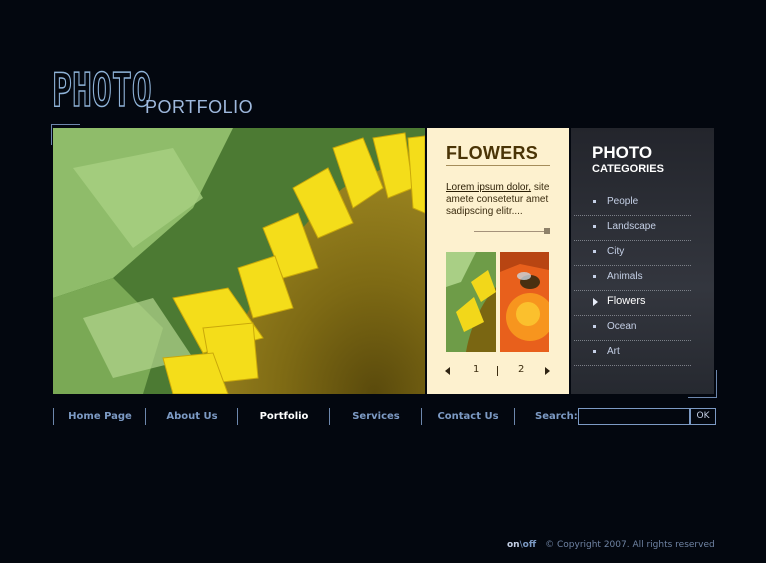  Describe the element at coordinates (547, 371) in the screenshot. I see `pager-next-icon` at that location.